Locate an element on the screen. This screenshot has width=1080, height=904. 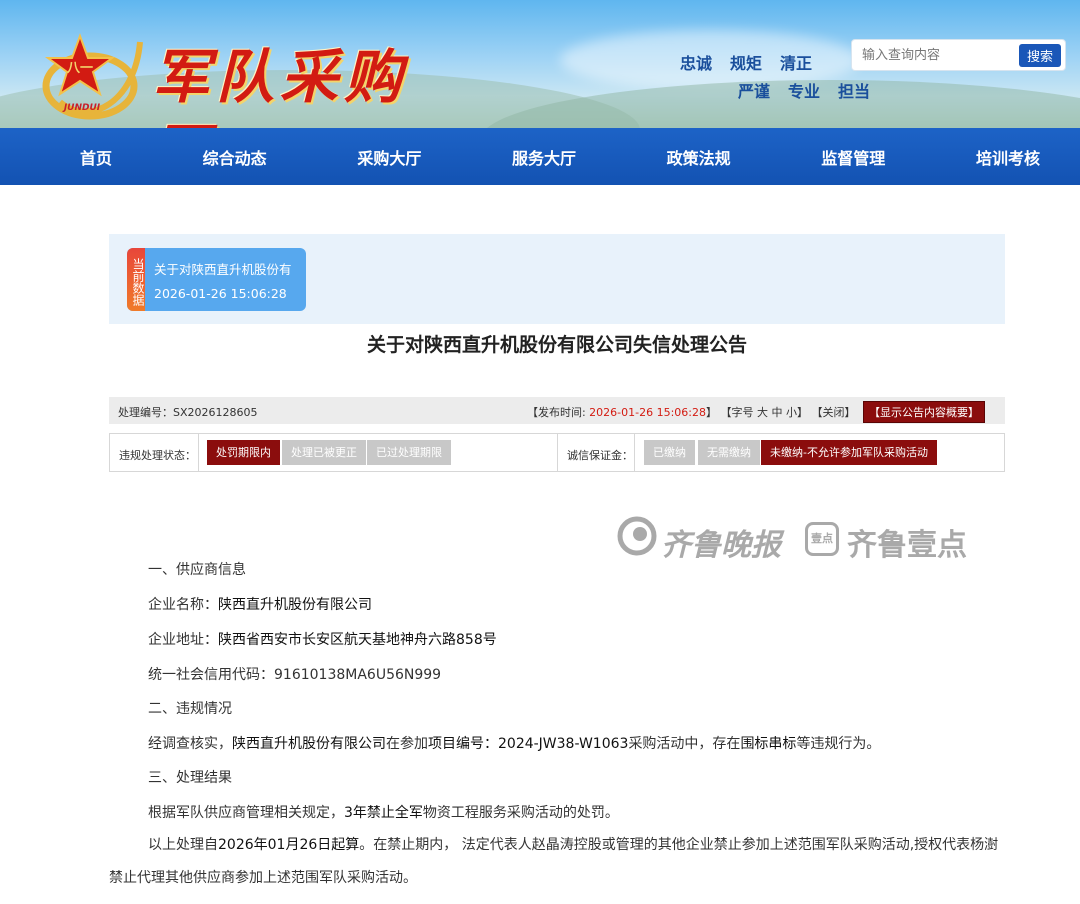
slogan-row-2: 严谨 专业 担当 is located at coordinates (813, 90).